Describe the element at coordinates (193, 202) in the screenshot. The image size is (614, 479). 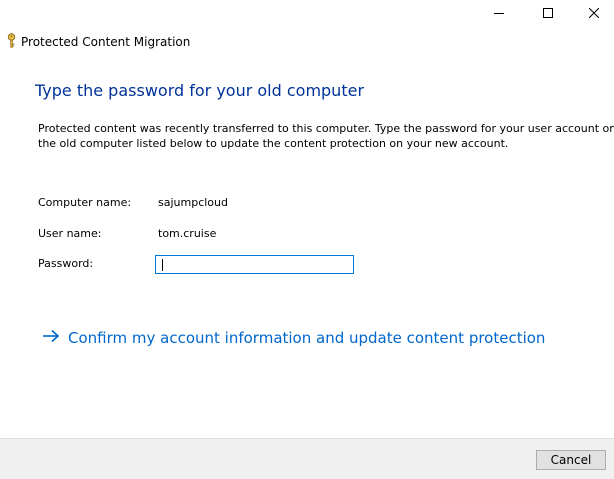
I see `computer-name-value: sajumpcloud` at that location.